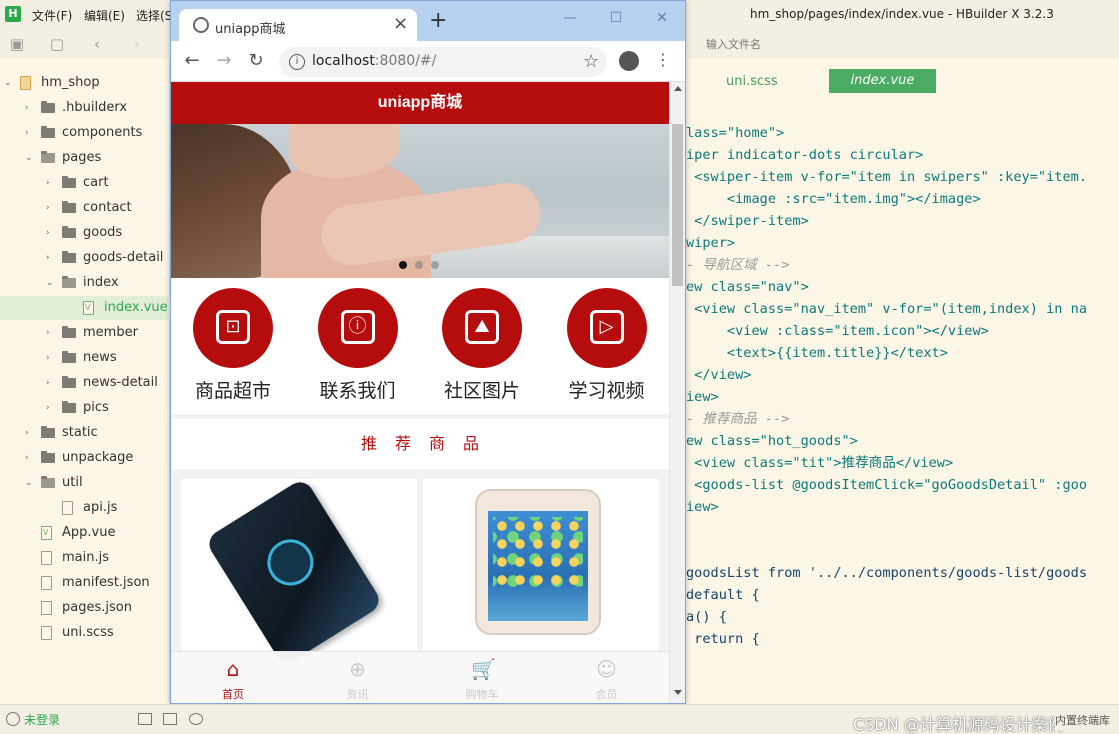 The image size is (1119, 734). What do you see at coordinates (616, 18) in the screenshot?
I see `maximize-icon: ☐` at bounding box center [616, 18].